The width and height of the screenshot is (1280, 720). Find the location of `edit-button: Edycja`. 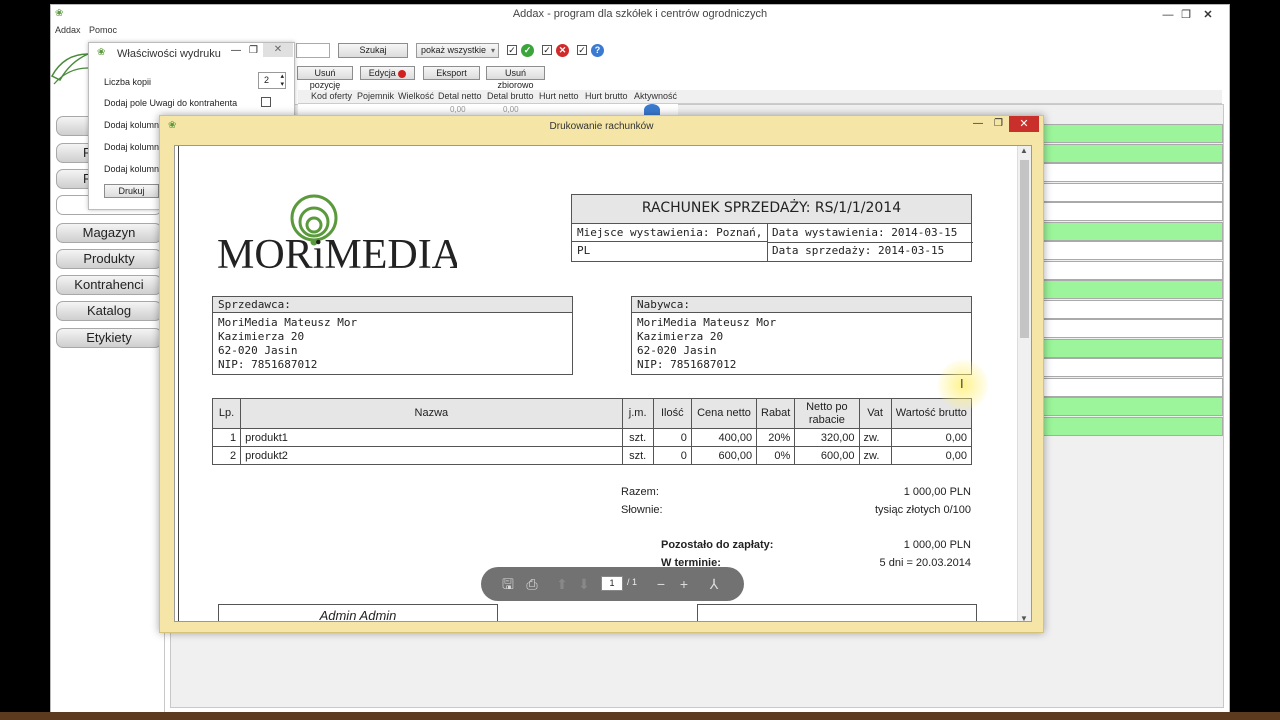

edit-button: Edycja is located at coordinates (387, 73).